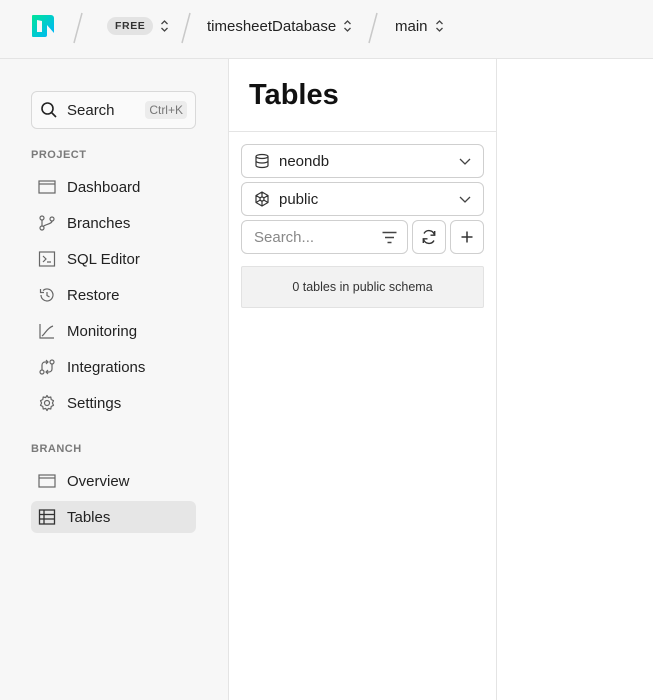  What do you see at coordinates (49, 110) in the screenshot?
I see `search-icon` at bounding box center [49, 110].